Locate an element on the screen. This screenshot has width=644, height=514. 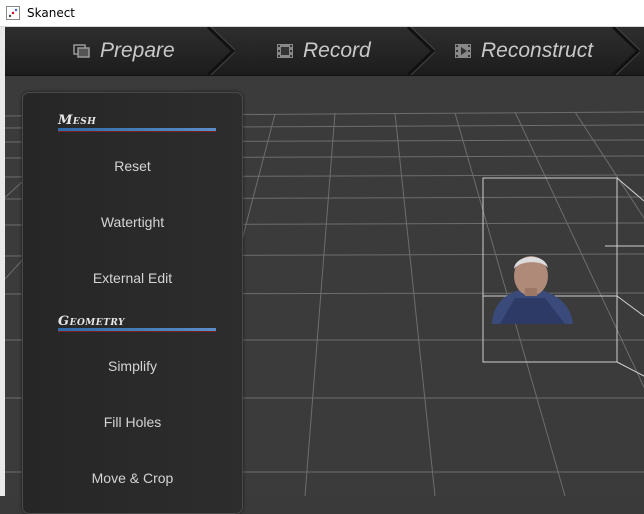
bounding-box is located at coordinates (563, 277).